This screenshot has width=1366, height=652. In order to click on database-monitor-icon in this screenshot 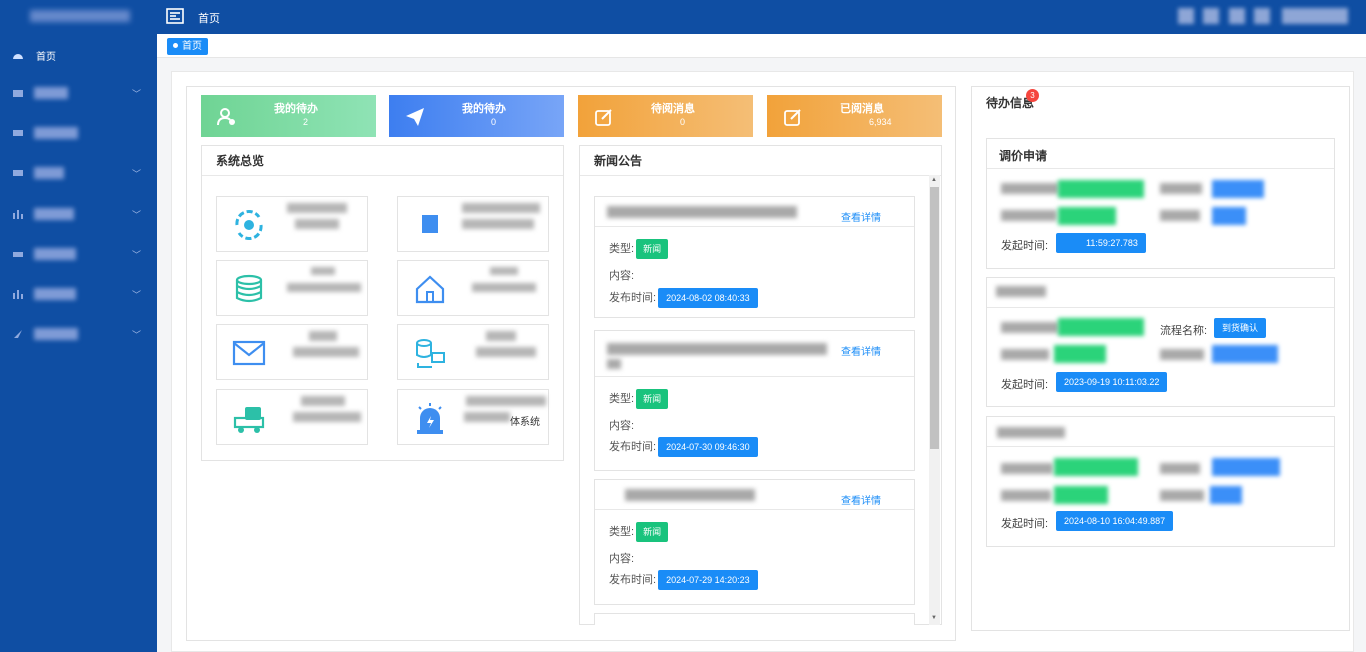, I will do `click(430, 353)`.